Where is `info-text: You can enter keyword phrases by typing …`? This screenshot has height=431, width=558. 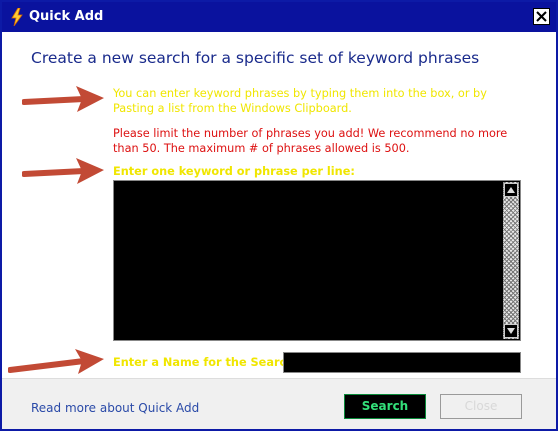
info-text: You can enter keyword phrases by typing … is located at coordinates (300, 101).